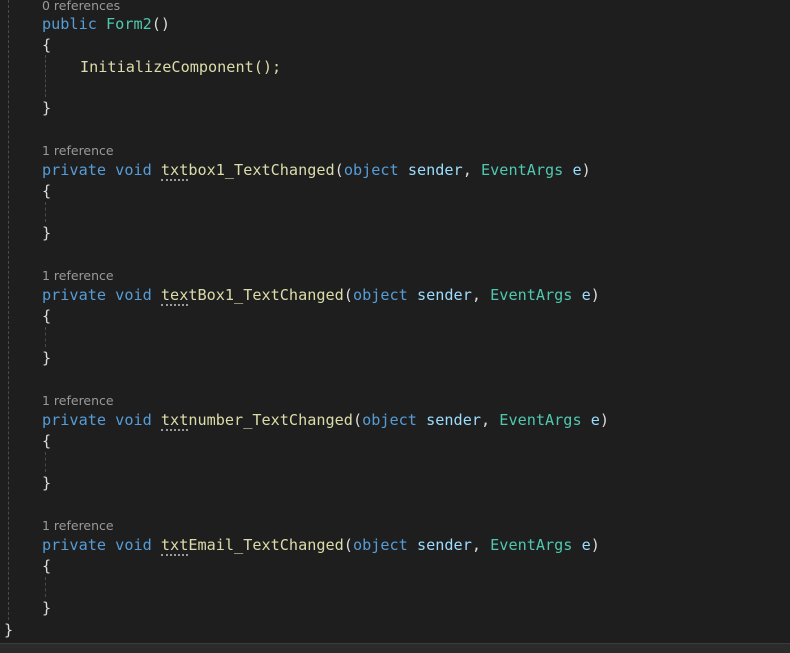  What do you see at coordinates (266, 295) in the screenshot?
I see `method-name: tBox1_TextChanged` at bounding box center [266, 295].